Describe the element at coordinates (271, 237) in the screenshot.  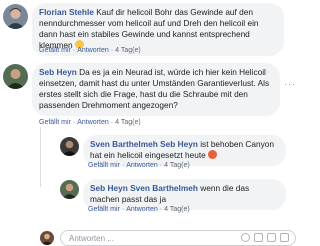
I see `gif-icon` at that location.